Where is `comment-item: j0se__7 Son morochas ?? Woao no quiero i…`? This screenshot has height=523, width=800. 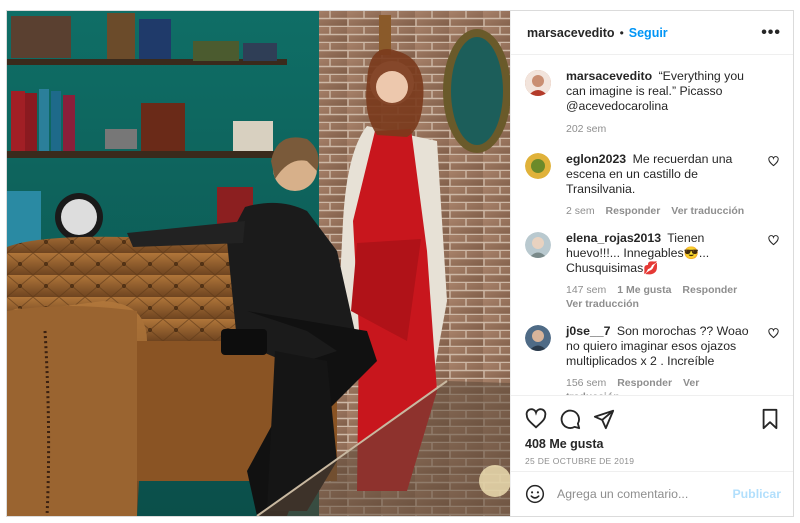
comment-item: j0se__7 Son morochas ?? Woao no quiero i… is located at coordinates (653, 359).